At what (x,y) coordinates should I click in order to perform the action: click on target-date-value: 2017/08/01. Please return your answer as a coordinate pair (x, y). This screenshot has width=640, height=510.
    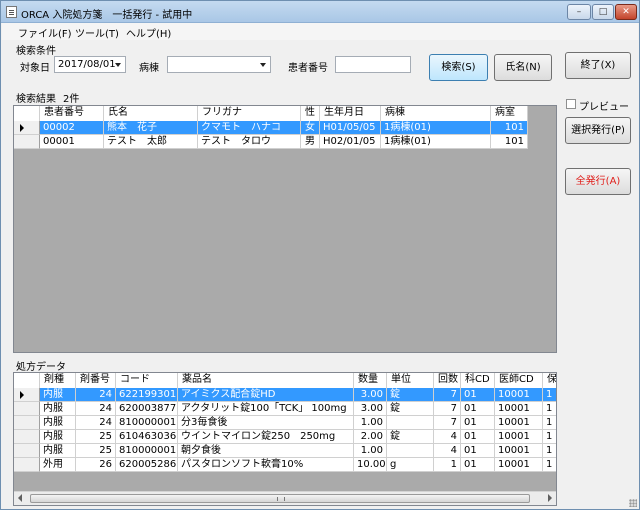
    Looking at the image, I should click on (87, 64).